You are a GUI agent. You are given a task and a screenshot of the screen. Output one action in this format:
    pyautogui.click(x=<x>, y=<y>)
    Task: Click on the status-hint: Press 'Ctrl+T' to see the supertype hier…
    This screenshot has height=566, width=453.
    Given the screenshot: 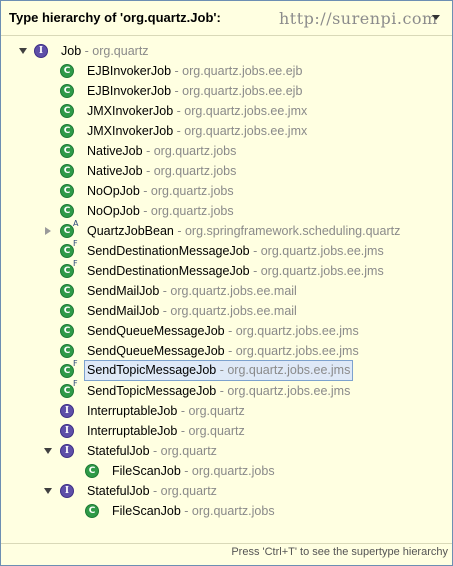 What is the action you would take?
    pyautogui.click(x=339, y=552)
    